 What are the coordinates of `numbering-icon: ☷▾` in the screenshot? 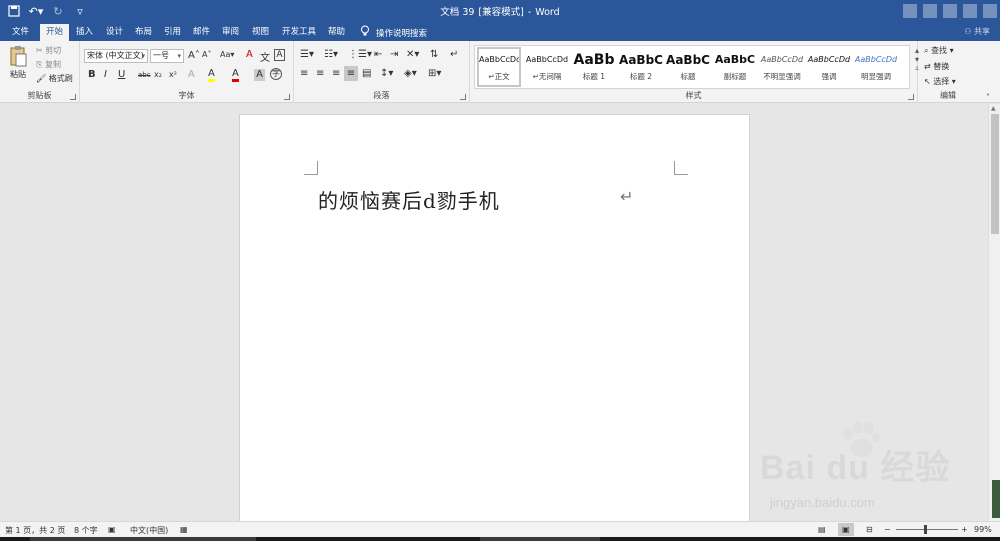 It's located at (331, 54).